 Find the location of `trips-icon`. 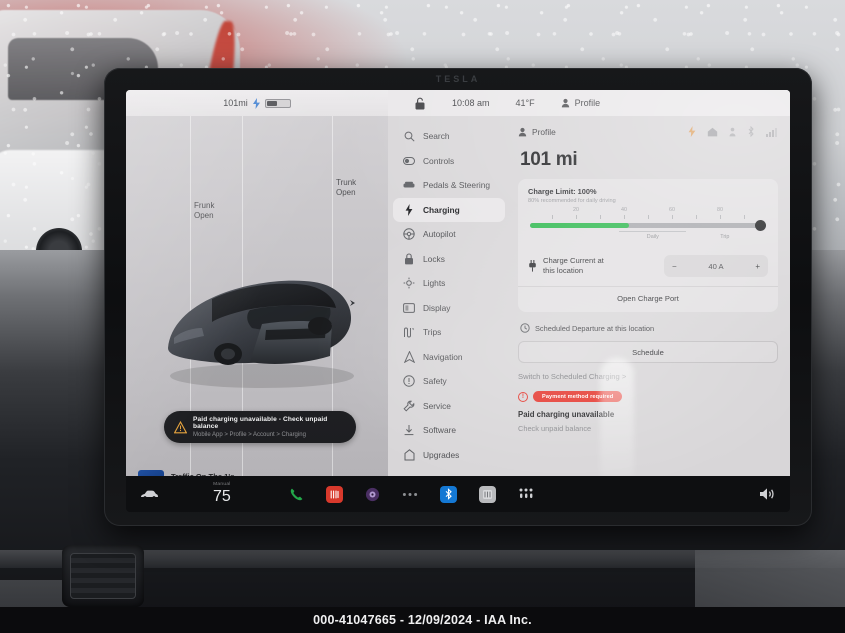

trips-icon is located at coordinates (409, 332).